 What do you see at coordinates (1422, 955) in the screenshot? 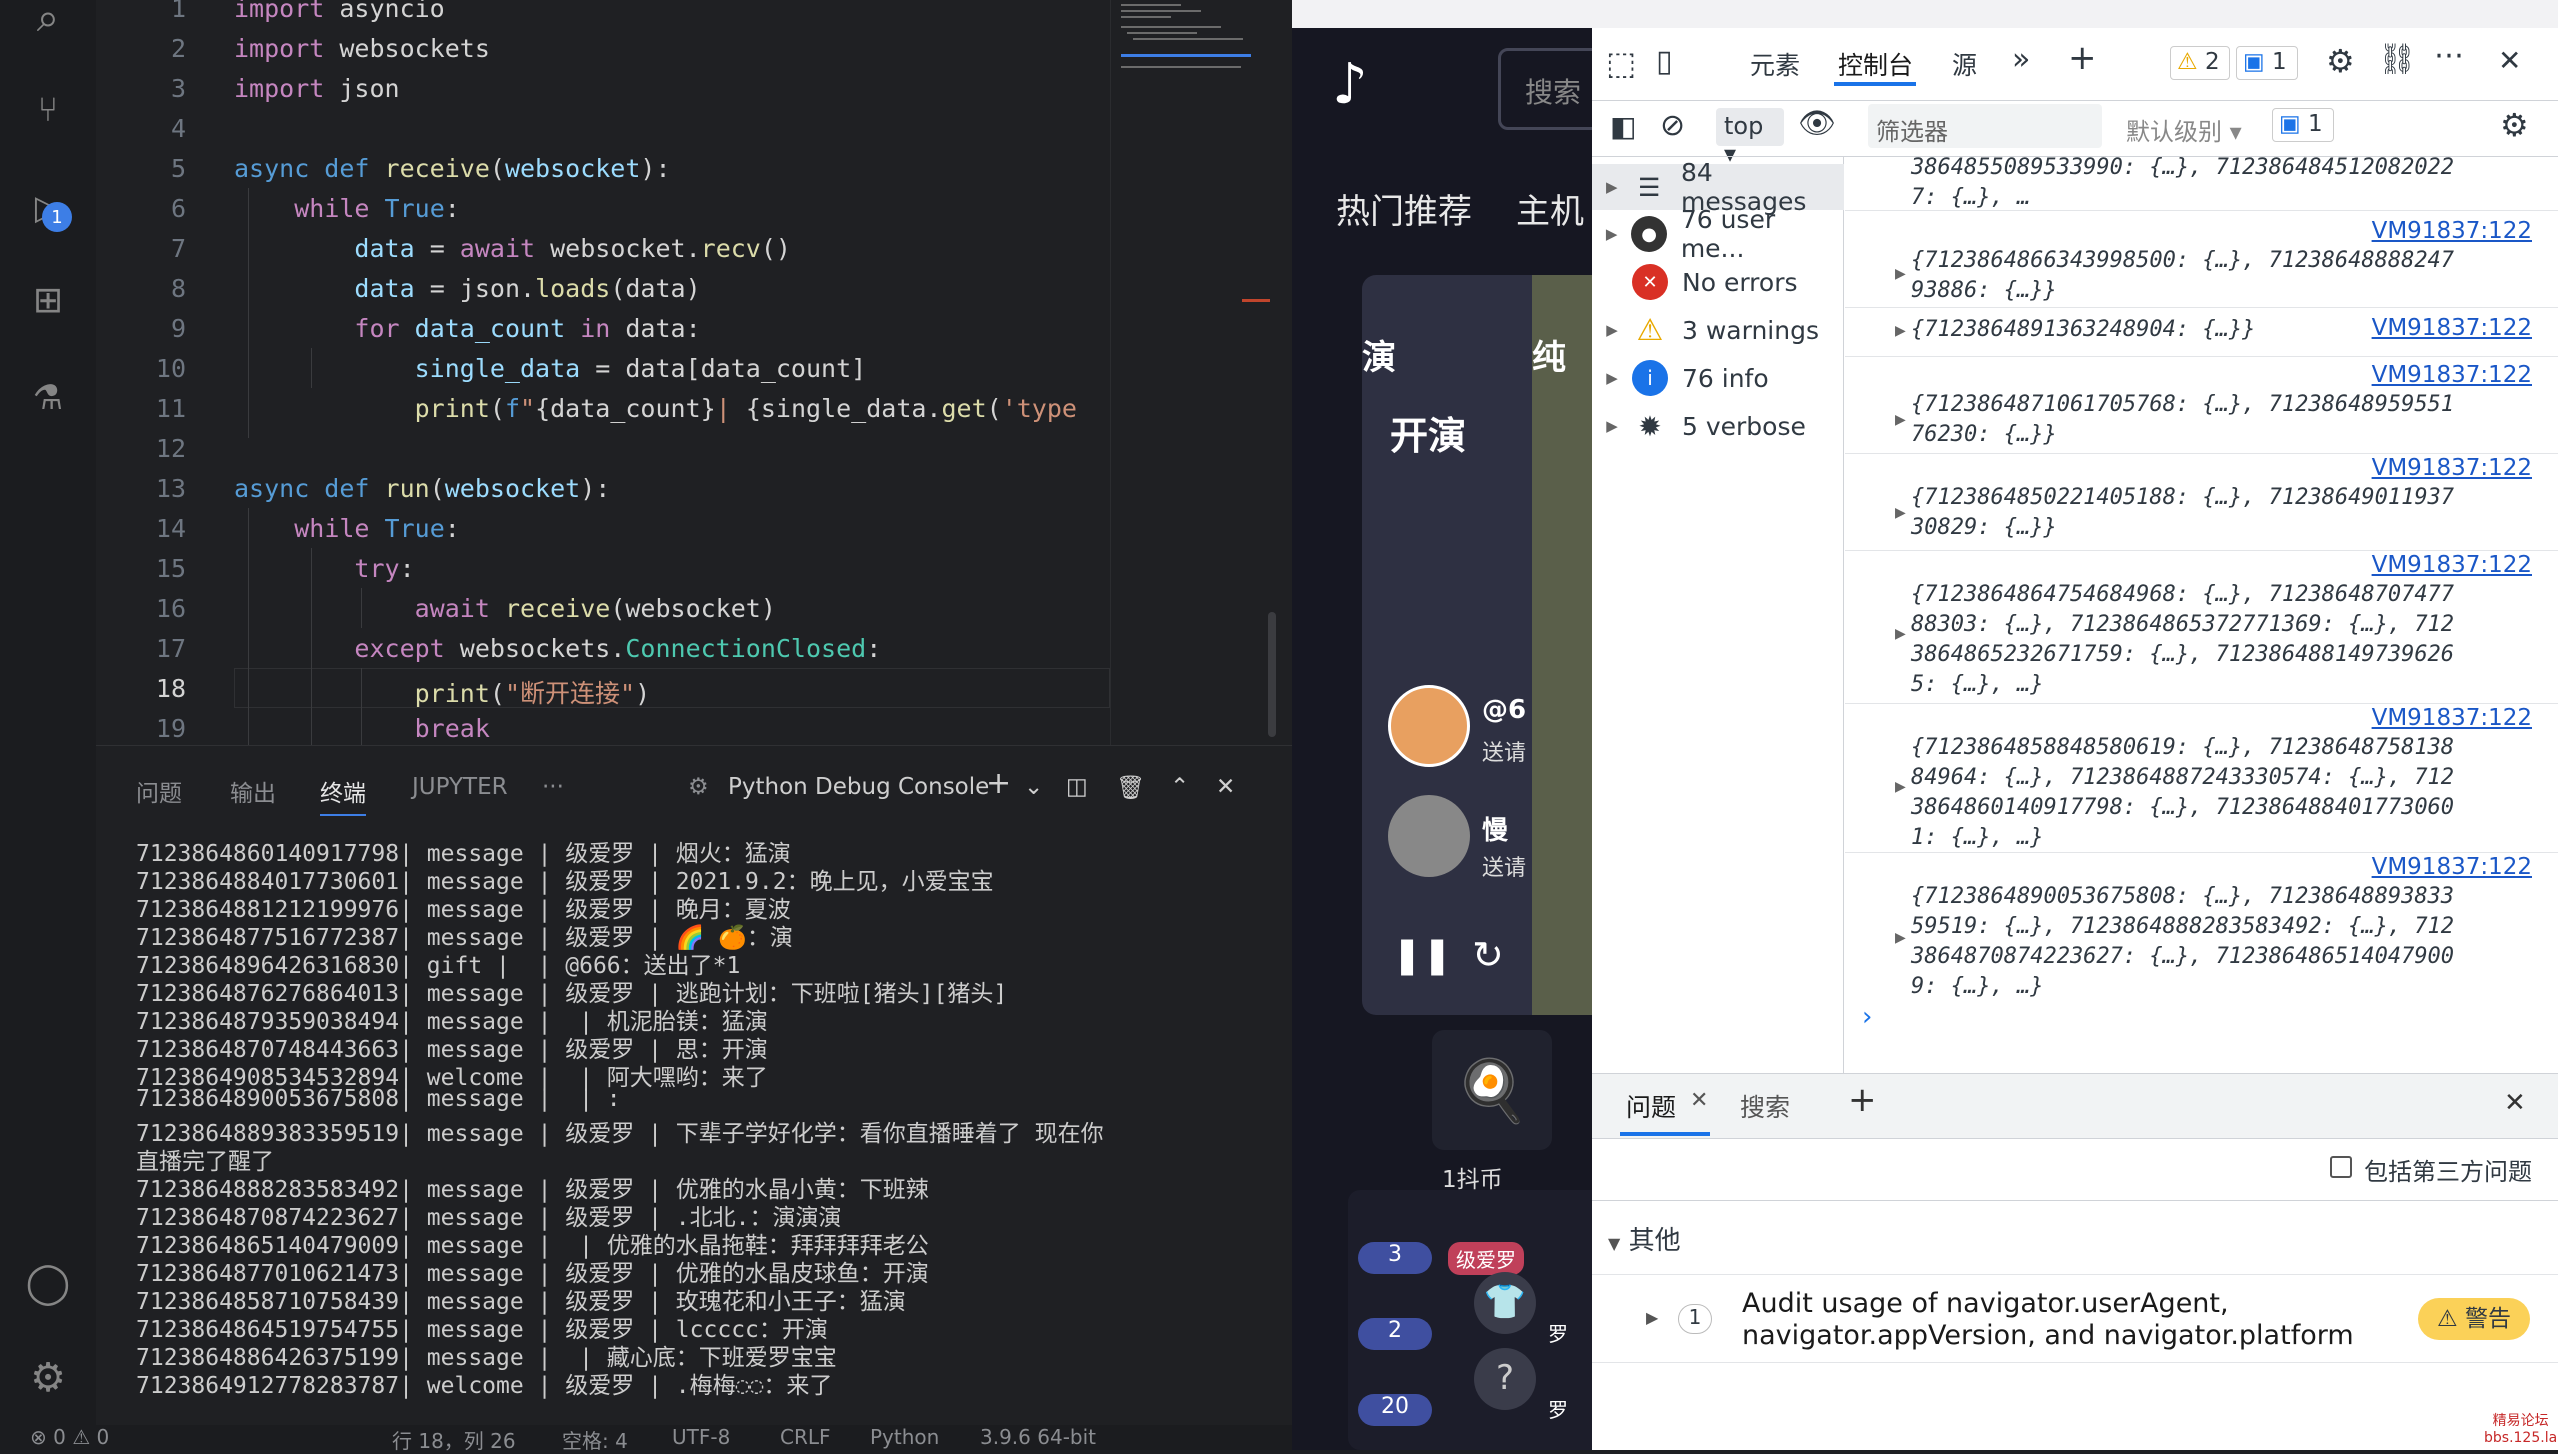
I see `pause-icon: ❚❚` at bounding box center [1422, 955].